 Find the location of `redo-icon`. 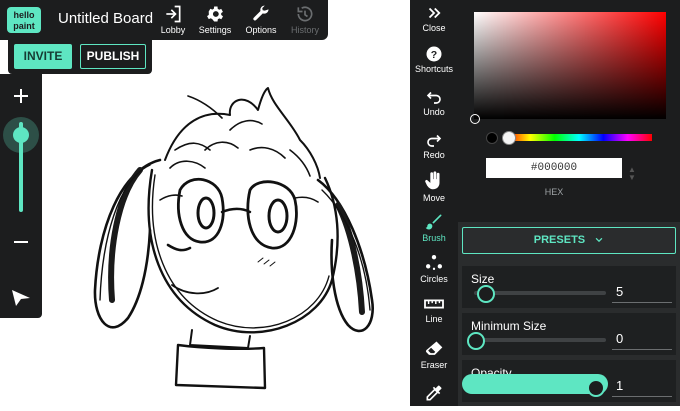

redo-icon is located at coordinates (434, 140).